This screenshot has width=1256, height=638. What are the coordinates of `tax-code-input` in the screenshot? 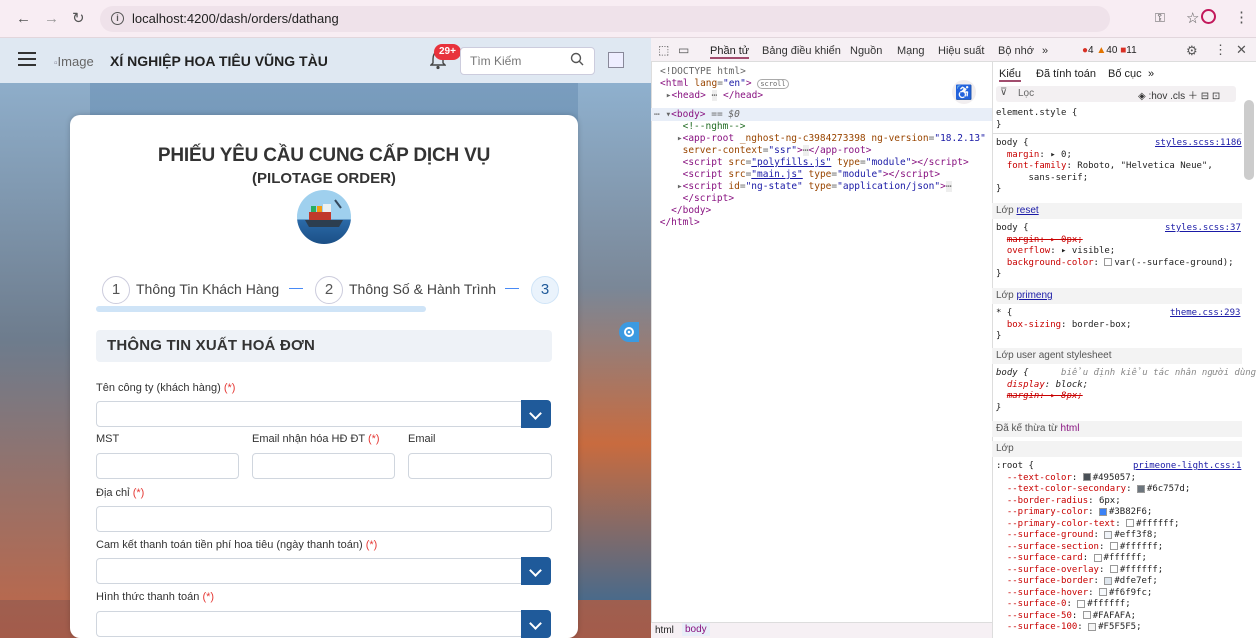 It's located at (167, 466).